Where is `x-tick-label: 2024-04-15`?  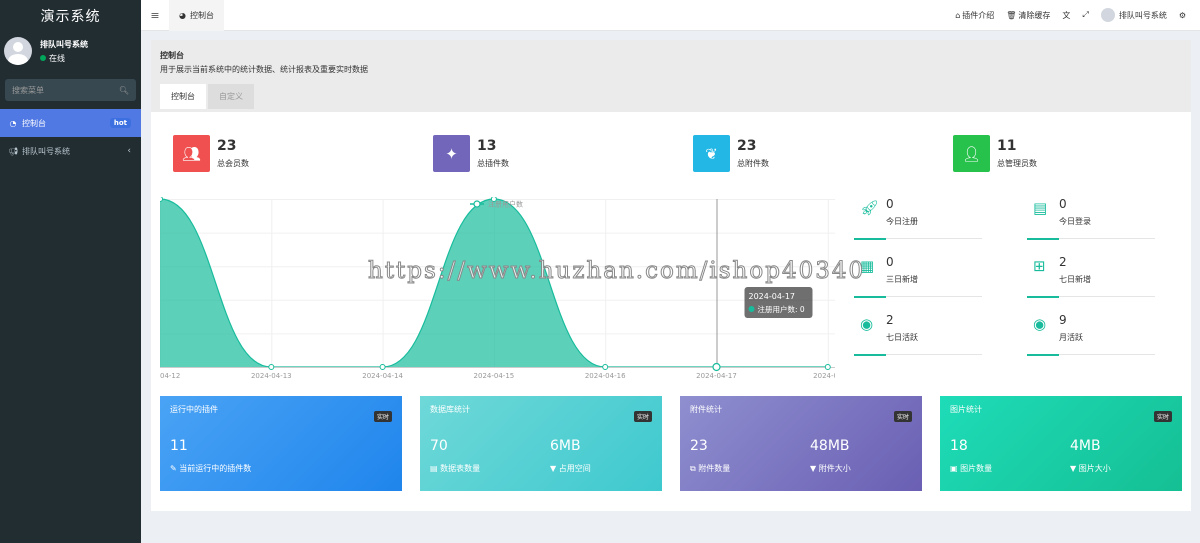
x-tick-label: 2024-04-15 is located at coordinates (494, 376).